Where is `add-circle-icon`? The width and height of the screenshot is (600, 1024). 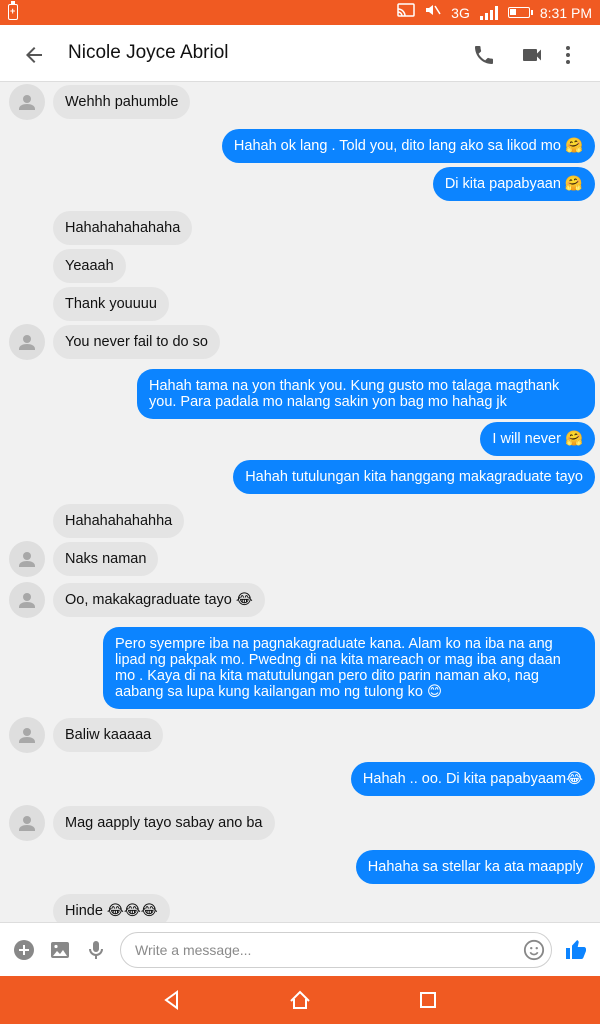 add-circle-icon is located at coordinates (24, 950).